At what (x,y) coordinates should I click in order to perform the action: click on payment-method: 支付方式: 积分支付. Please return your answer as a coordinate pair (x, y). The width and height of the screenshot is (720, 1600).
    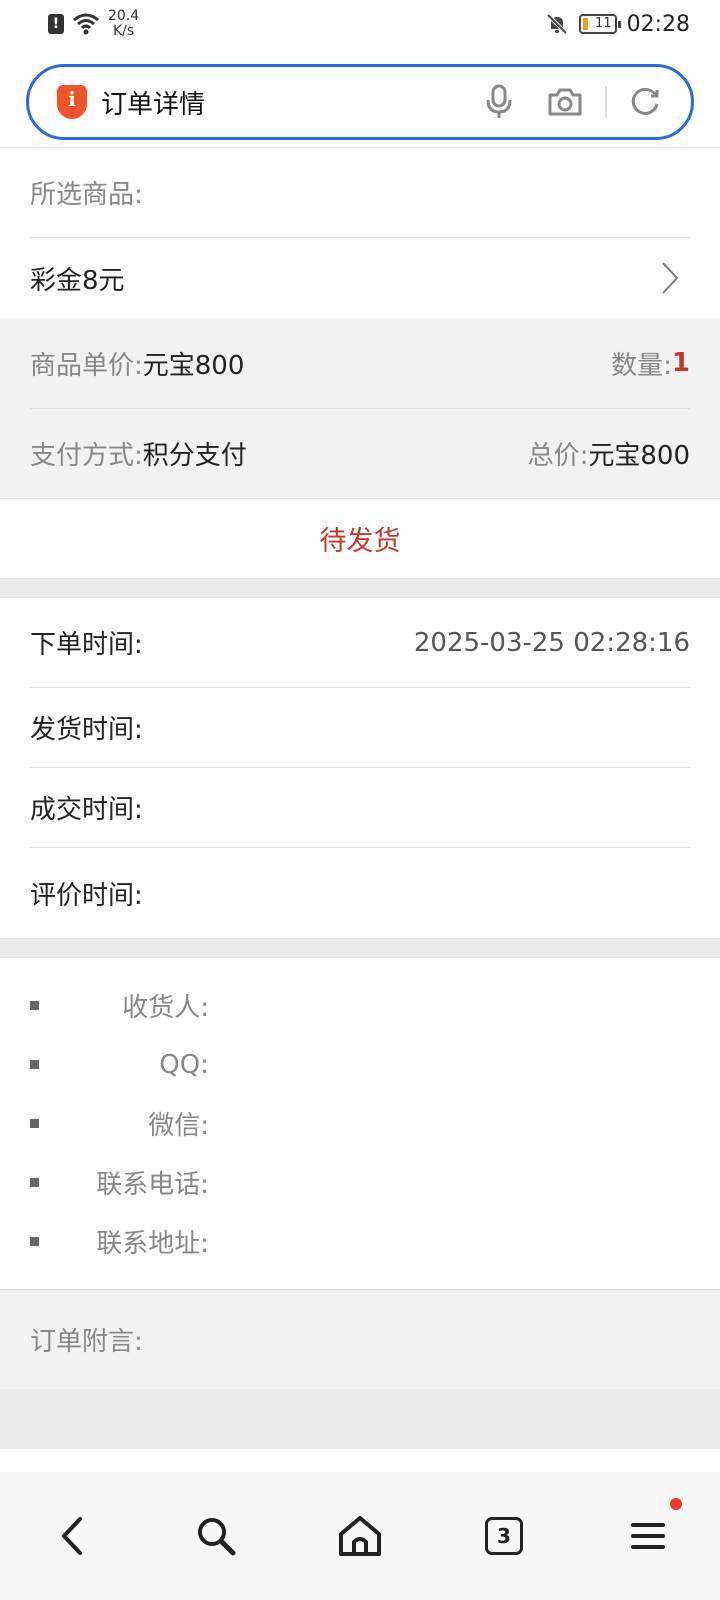
    Looking at the image, I should click on (138, 453).